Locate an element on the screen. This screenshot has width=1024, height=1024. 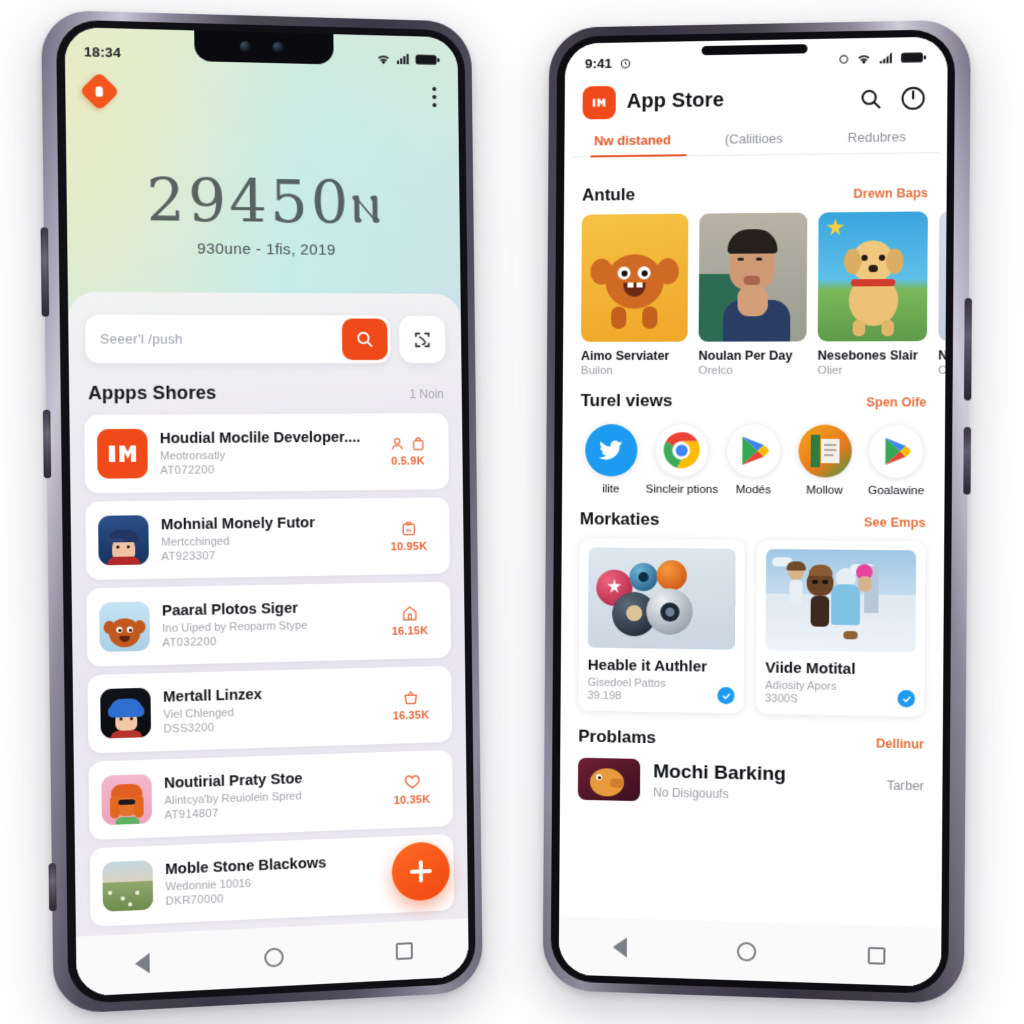
app-label: ilite is located at coordinates (611, 489).